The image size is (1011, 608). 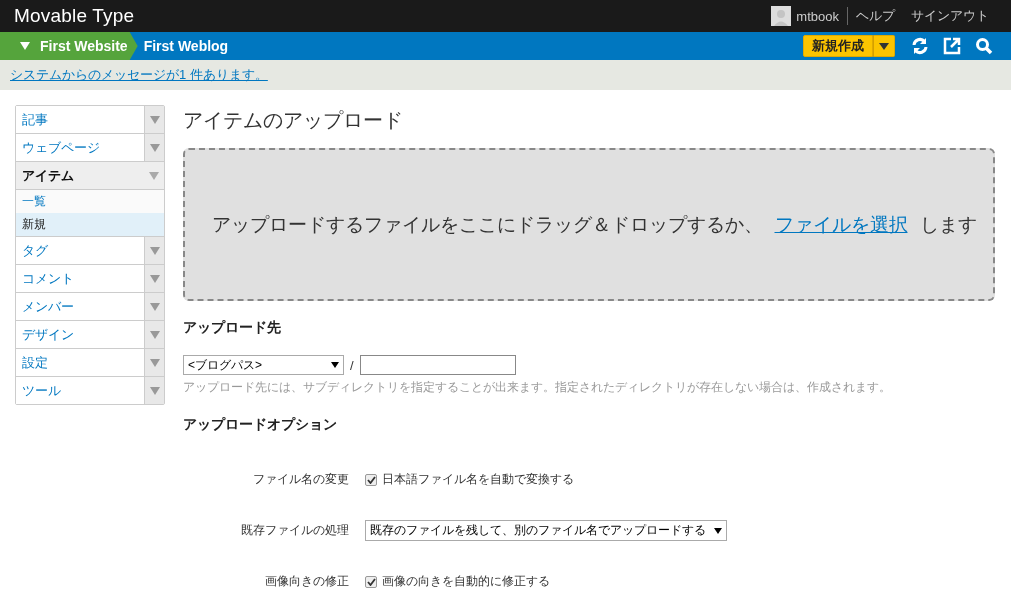 I want to click on external-link-icon, so click(x=952, y=46).